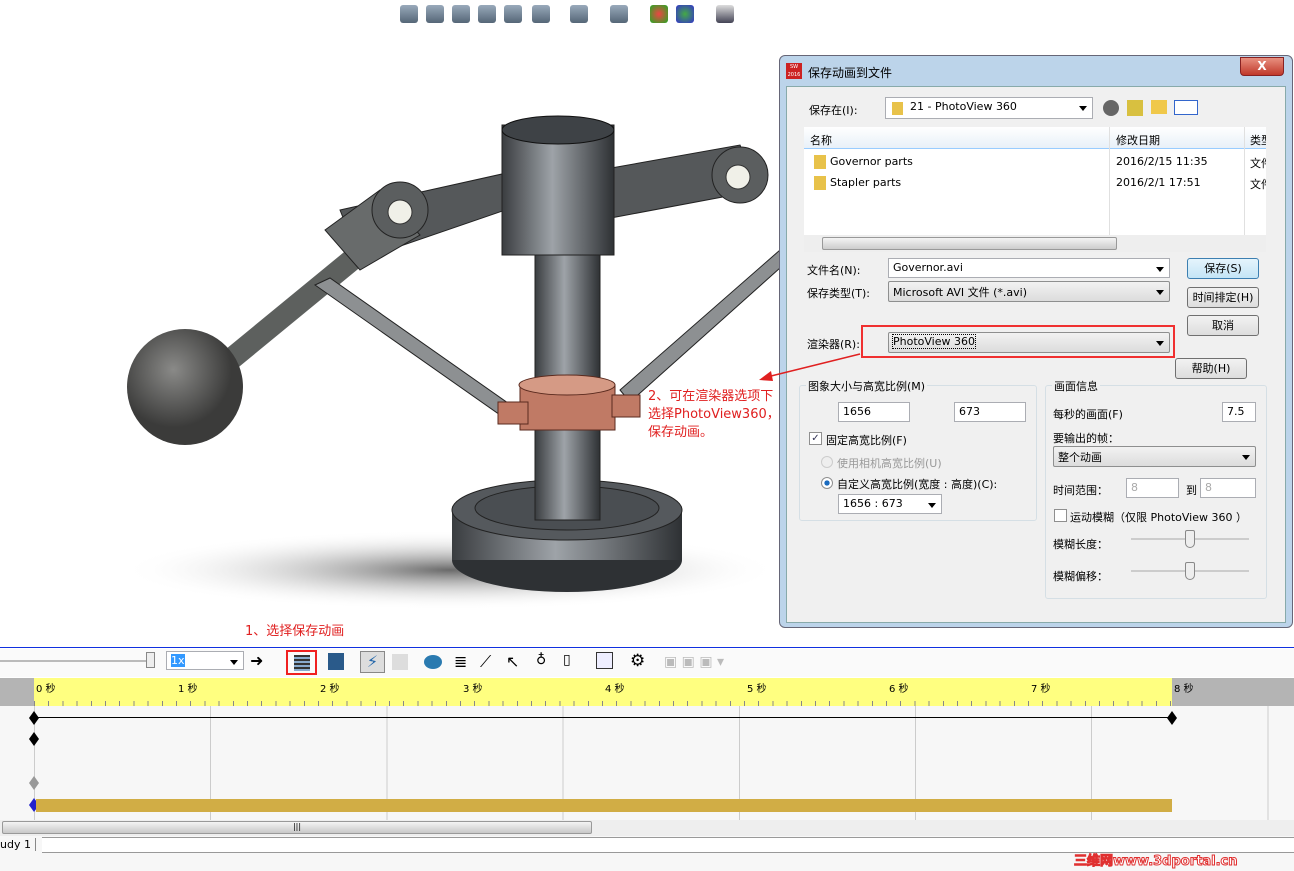 The height and width of the screenshot is (871, 1294). I want to click on motion-blur-checkbox, so click(1060, 515).